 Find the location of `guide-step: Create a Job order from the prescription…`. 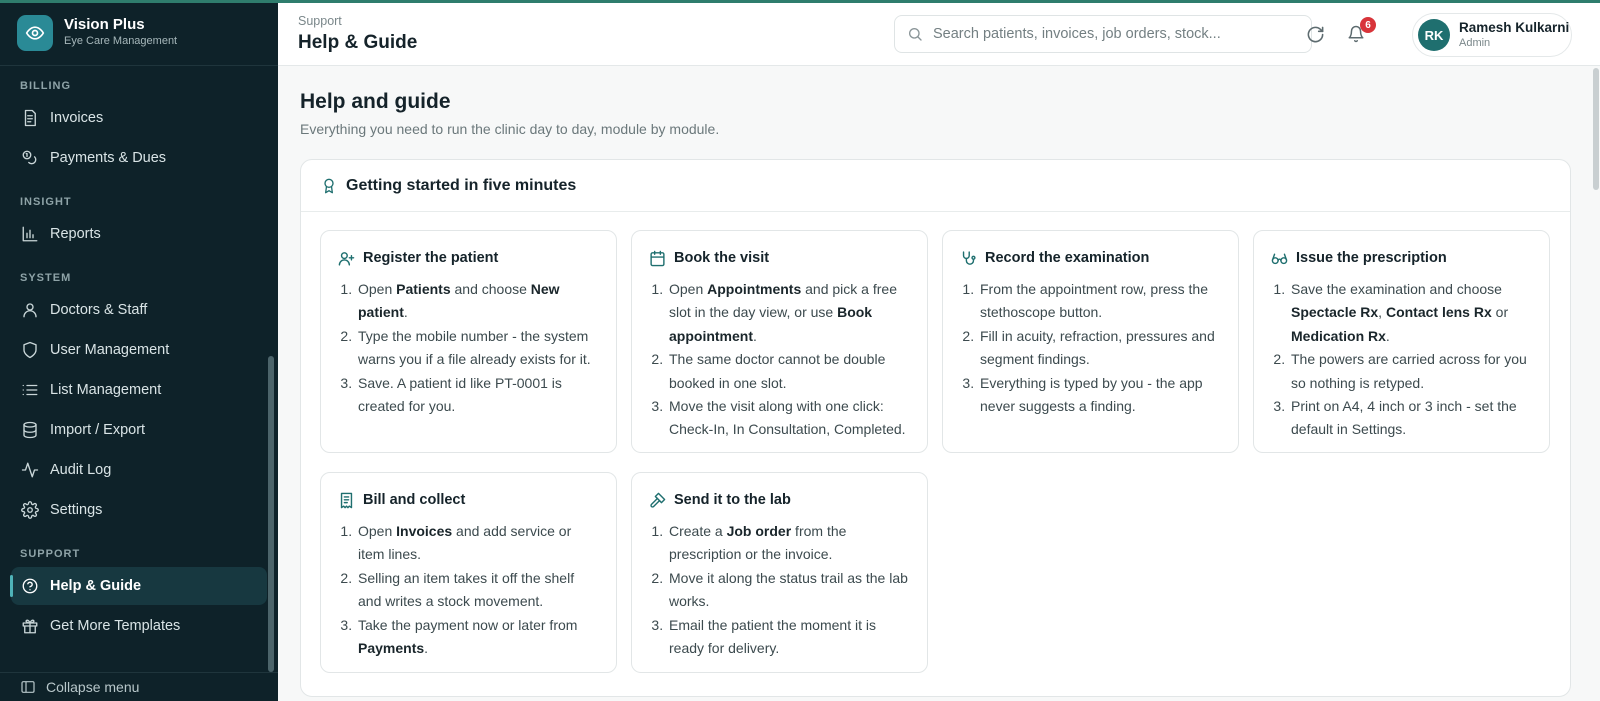

guide-step: Create a Job order from the prescription… is located at coordinates (788, 543).